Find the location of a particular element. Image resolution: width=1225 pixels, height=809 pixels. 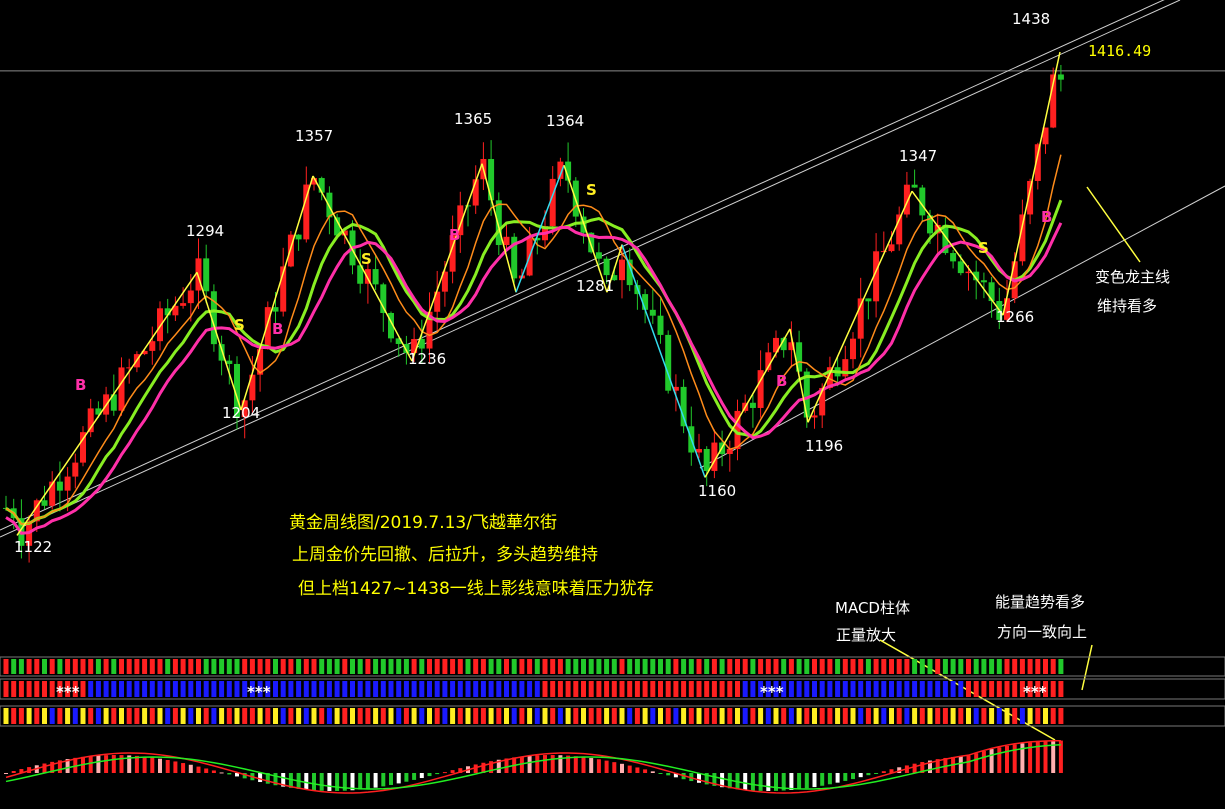

swing-label-1236: 1236 is located at coordinates (427, 359).